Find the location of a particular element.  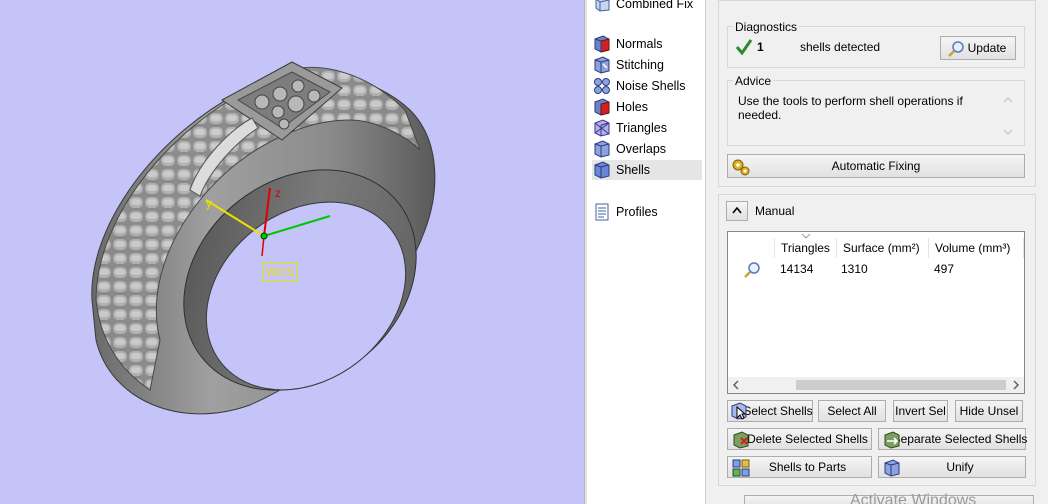

noise-shells-icon is located at coordinates (602, 86).